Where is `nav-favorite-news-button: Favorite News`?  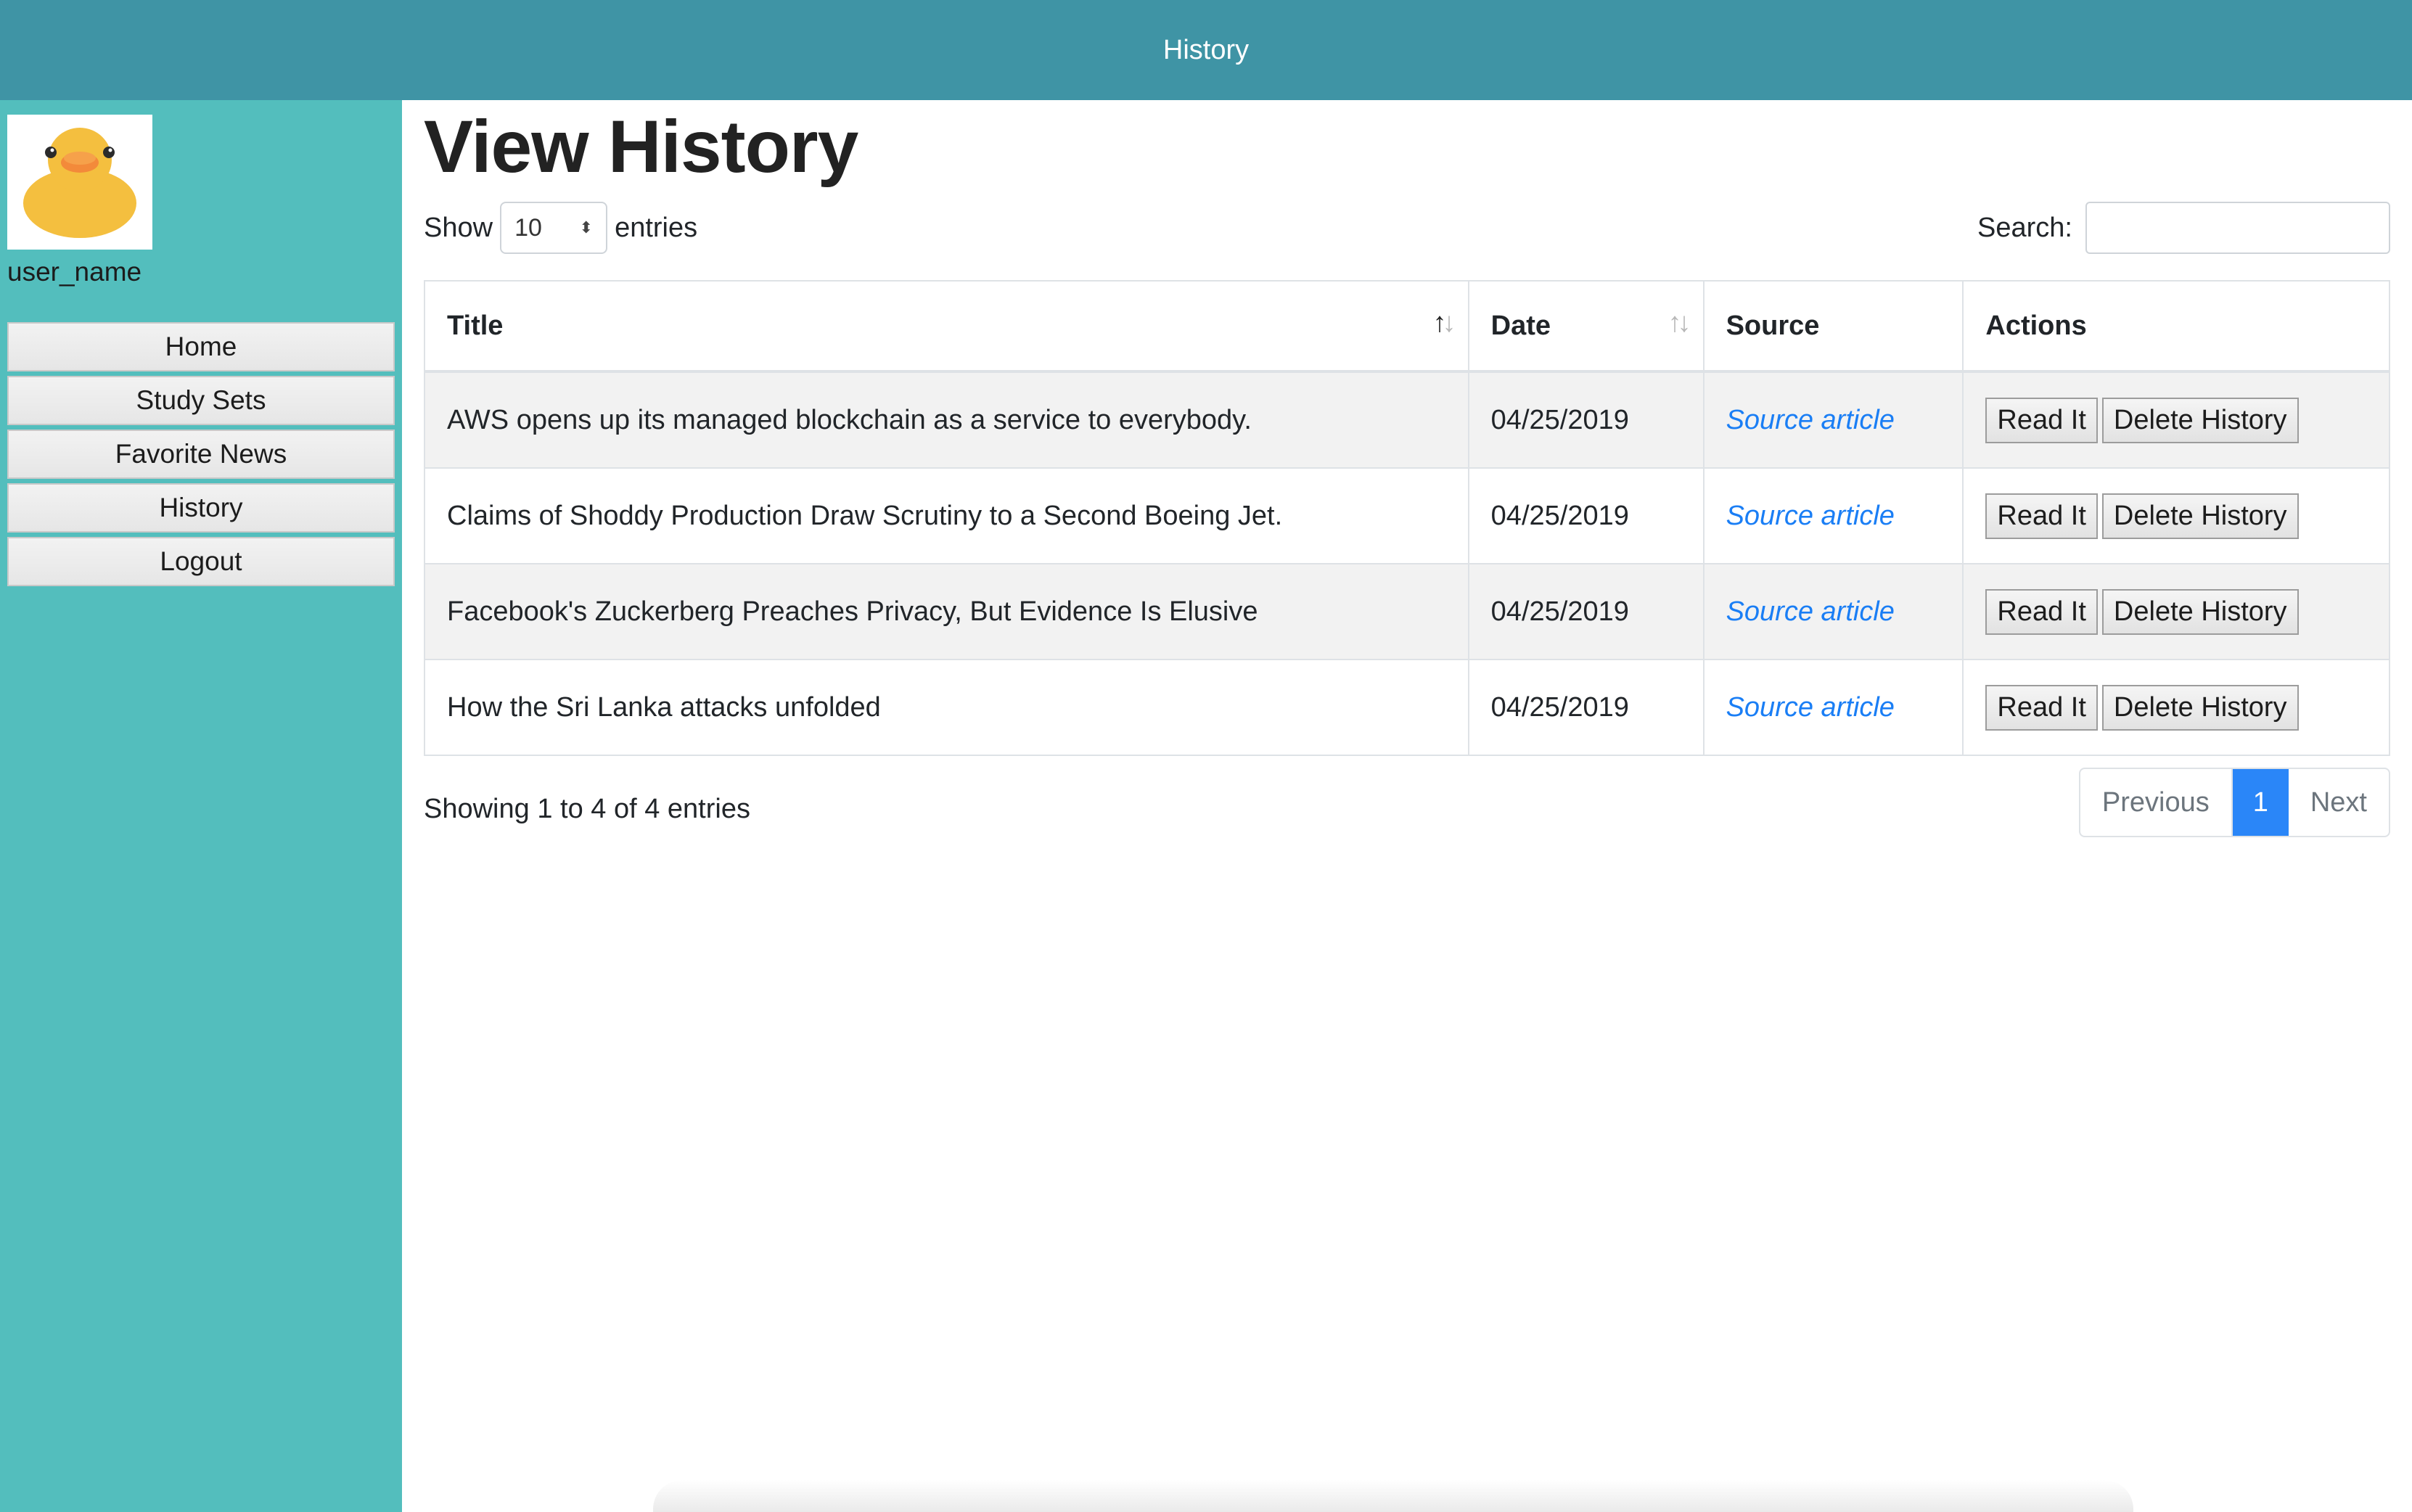 nav-favorite-news-button: Favorite News is located at coordinates (201, 455).